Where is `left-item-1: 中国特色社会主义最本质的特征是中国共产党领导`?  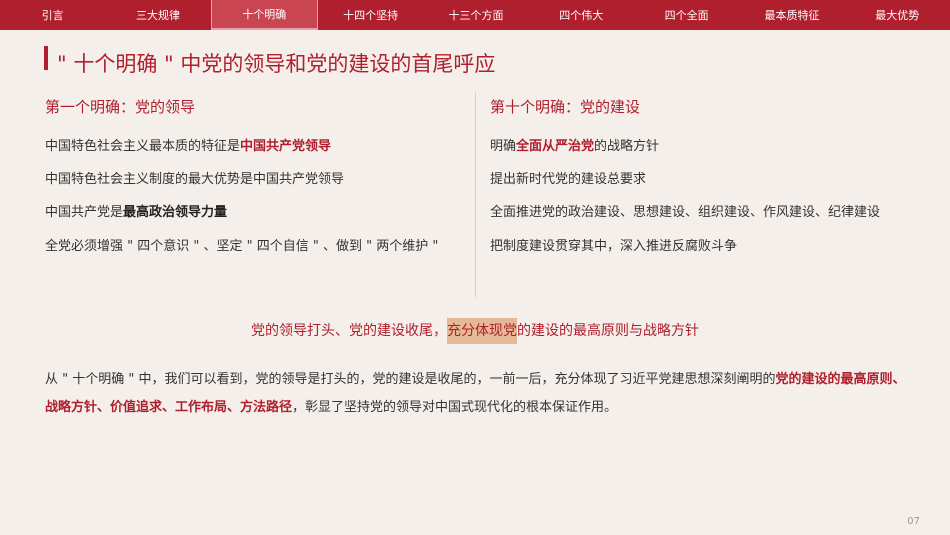
left-item-1: 中国特色社会主义最本质的特征是中国共产党领导 is located at coordinates (188, 144).